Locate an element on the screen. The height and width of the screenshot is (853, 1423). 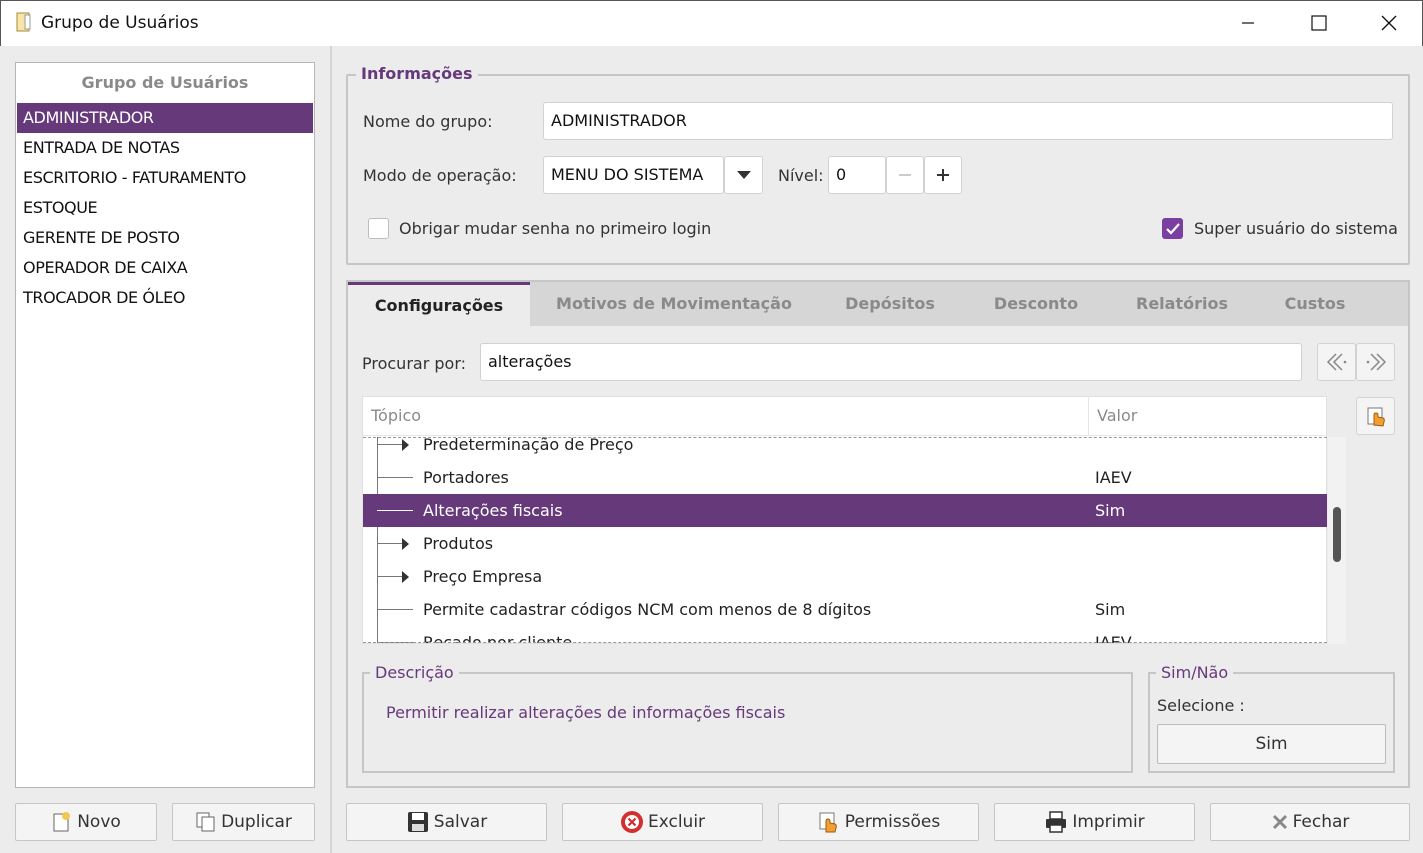
delete-button: Excluir is located at coordinates (662, 822).